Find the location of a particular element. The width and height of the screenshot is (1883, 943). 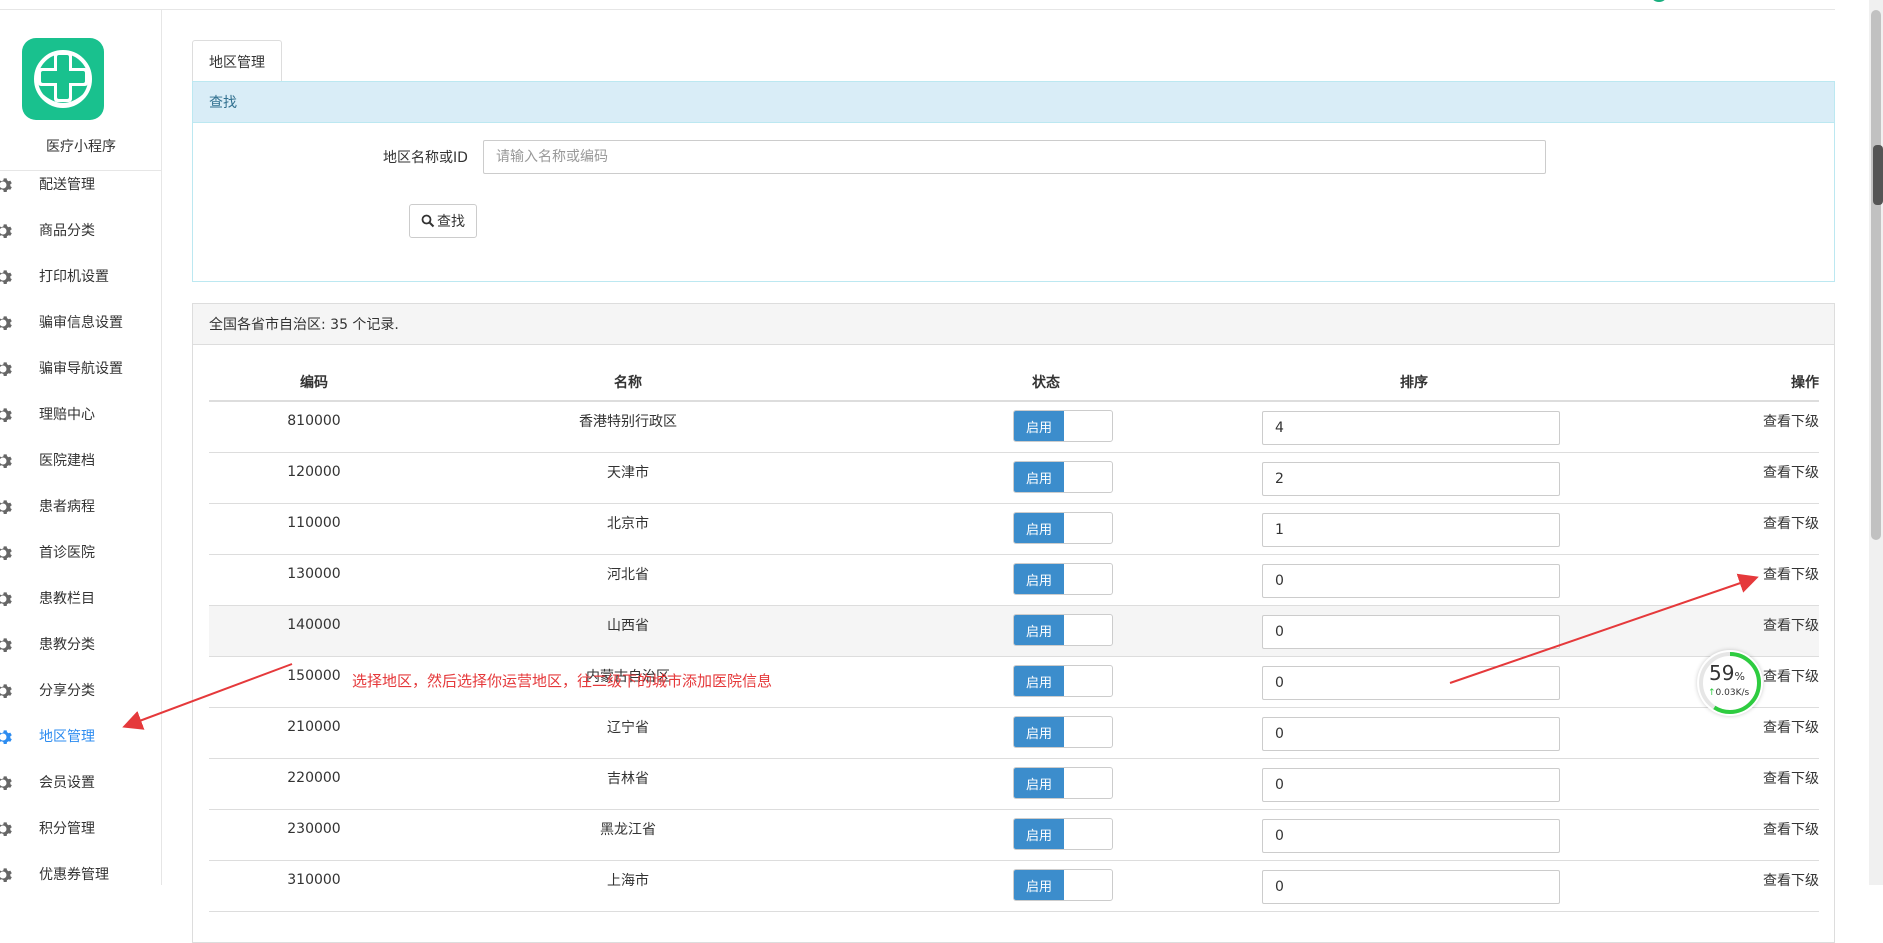

network-speed-widget: 59% ↑0.03K/s is located at coordinates (1730, 683).